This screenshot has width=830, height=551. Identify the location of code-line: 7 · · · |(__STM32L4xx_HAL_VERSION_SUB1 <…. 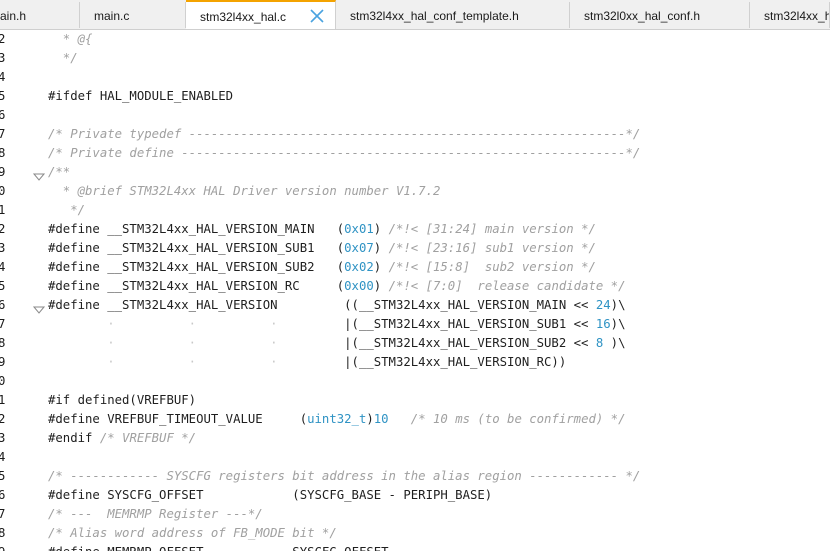
(415, 324).